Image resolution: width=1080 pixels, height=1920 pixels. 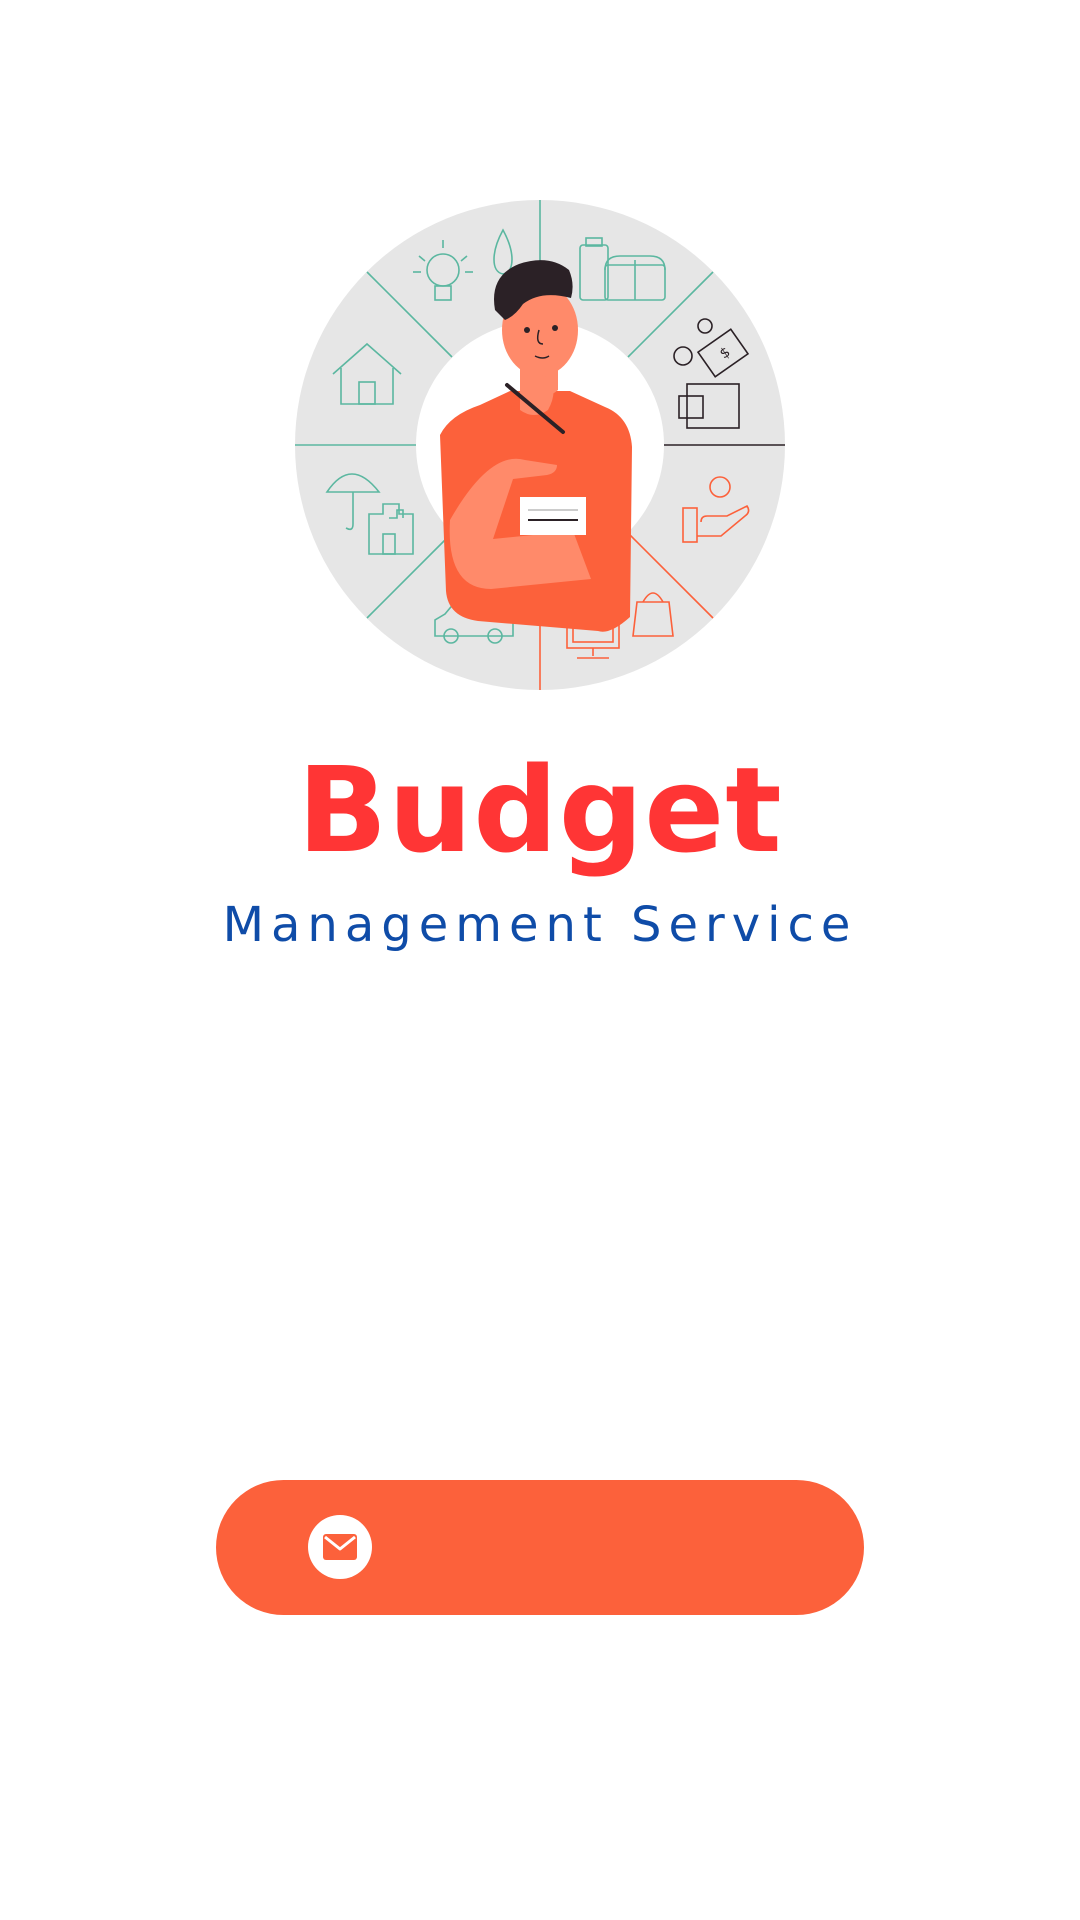 I want to click on app-subtitle: Management Service, so click(x=540, y=925).